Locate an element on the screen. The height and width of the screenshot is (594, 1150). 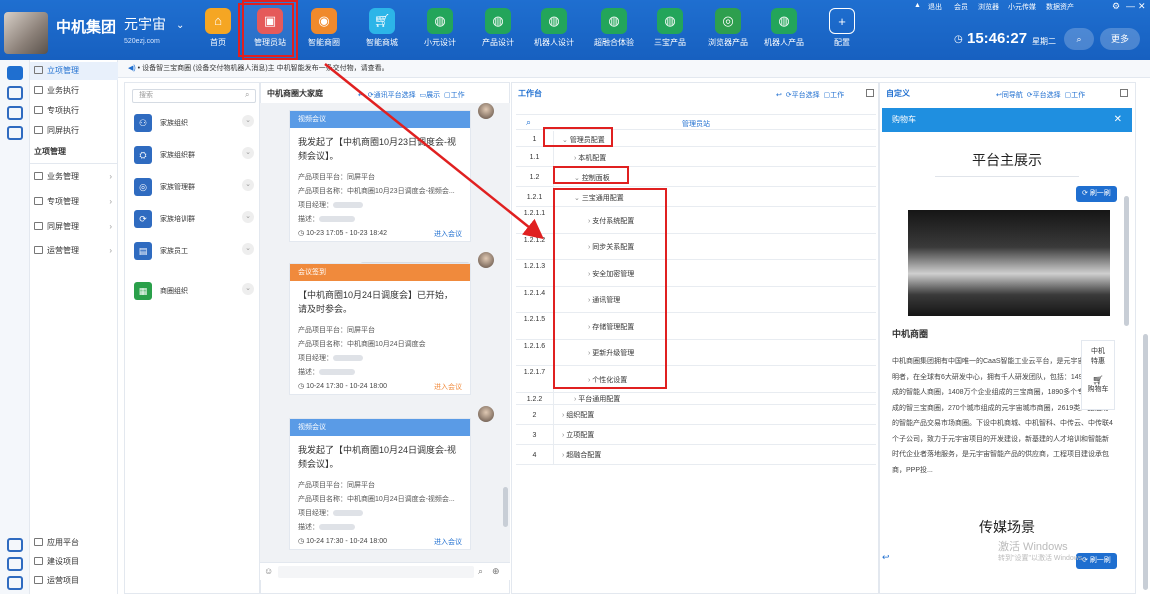
leftnav-bottom-3: 运营项目 is located at coordinates (74, 581).